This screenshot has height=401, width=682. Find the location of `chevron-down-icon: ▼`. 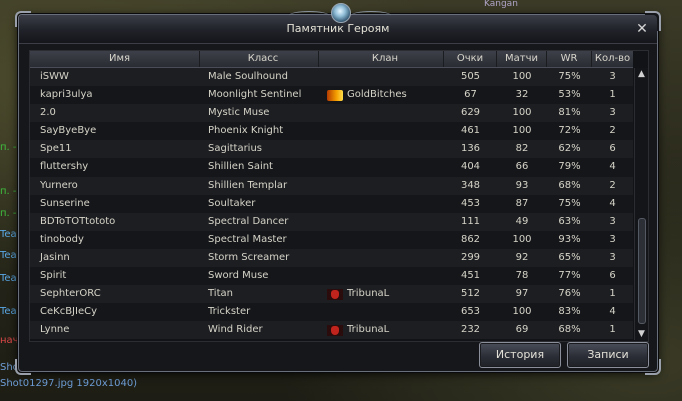

chevron-down-icon: ▼ is located at coordinates (641, 334).